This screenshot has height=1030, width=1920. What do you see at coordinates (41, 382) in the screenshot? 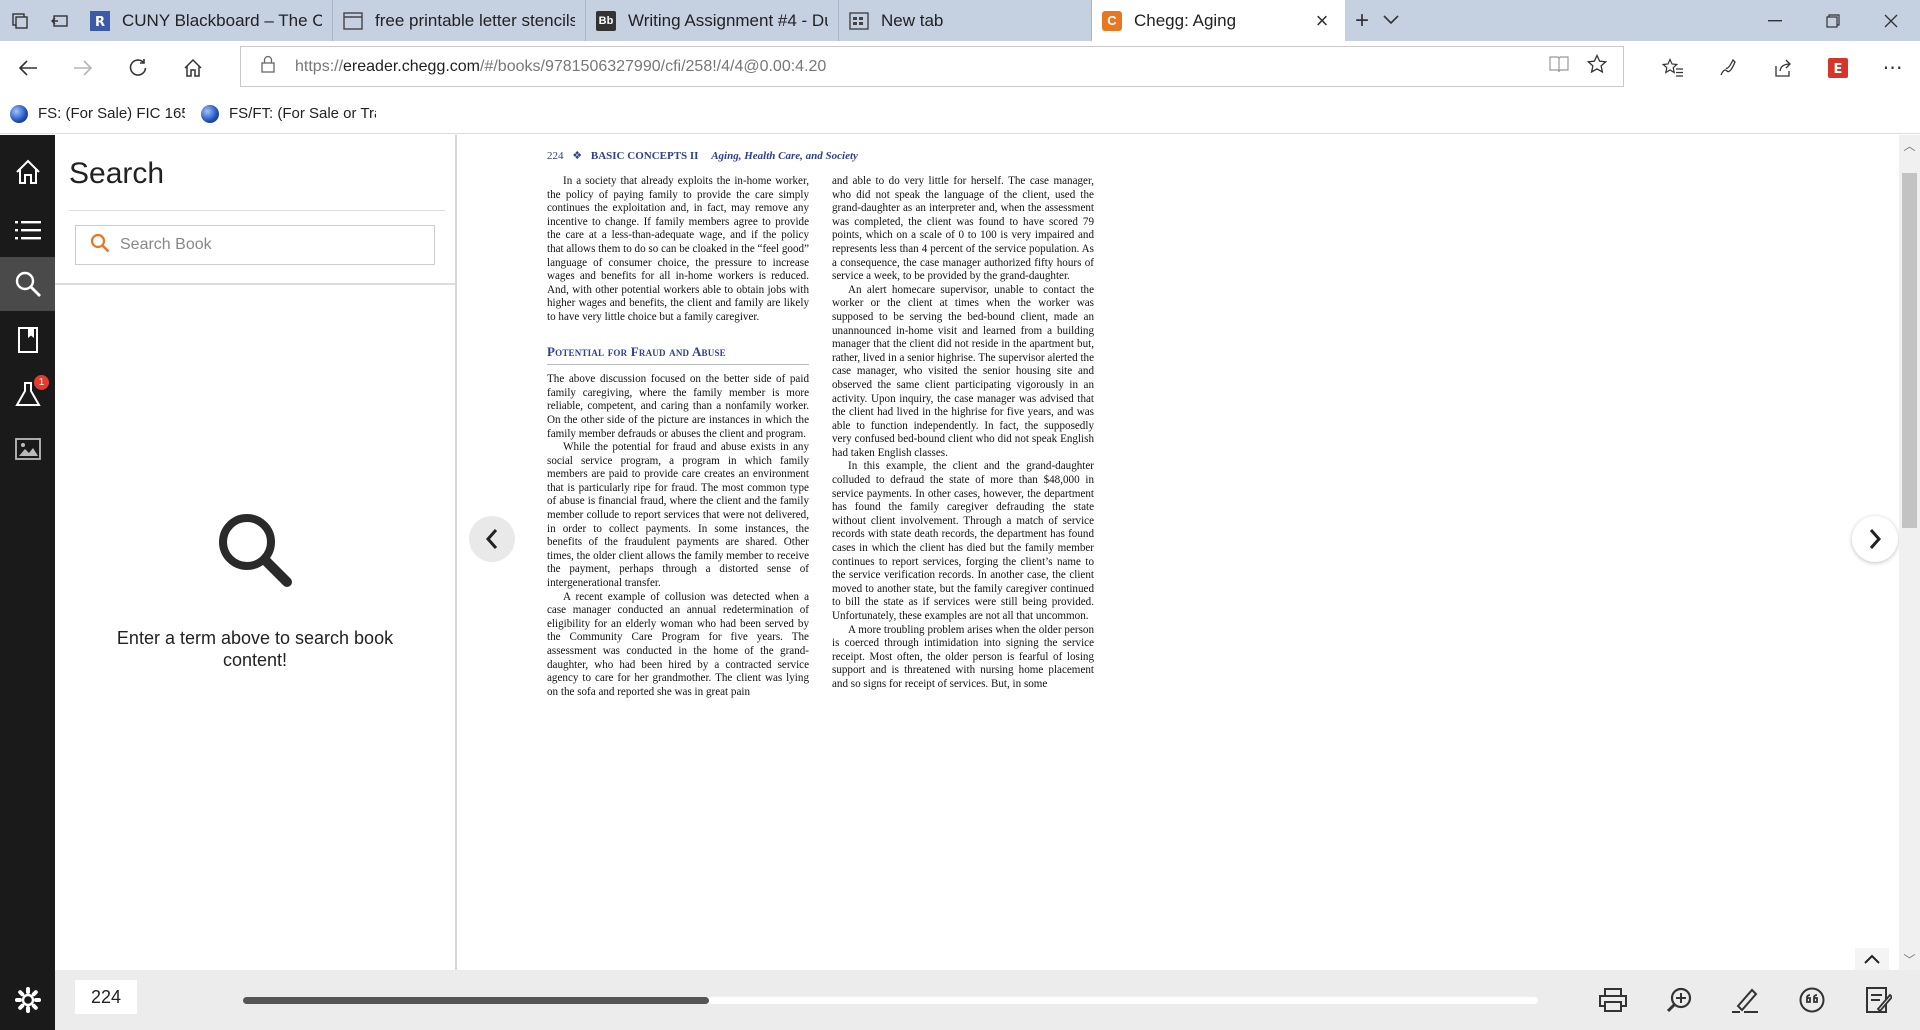
I see `notification-badge: 1` at bounding box center [41, 382].